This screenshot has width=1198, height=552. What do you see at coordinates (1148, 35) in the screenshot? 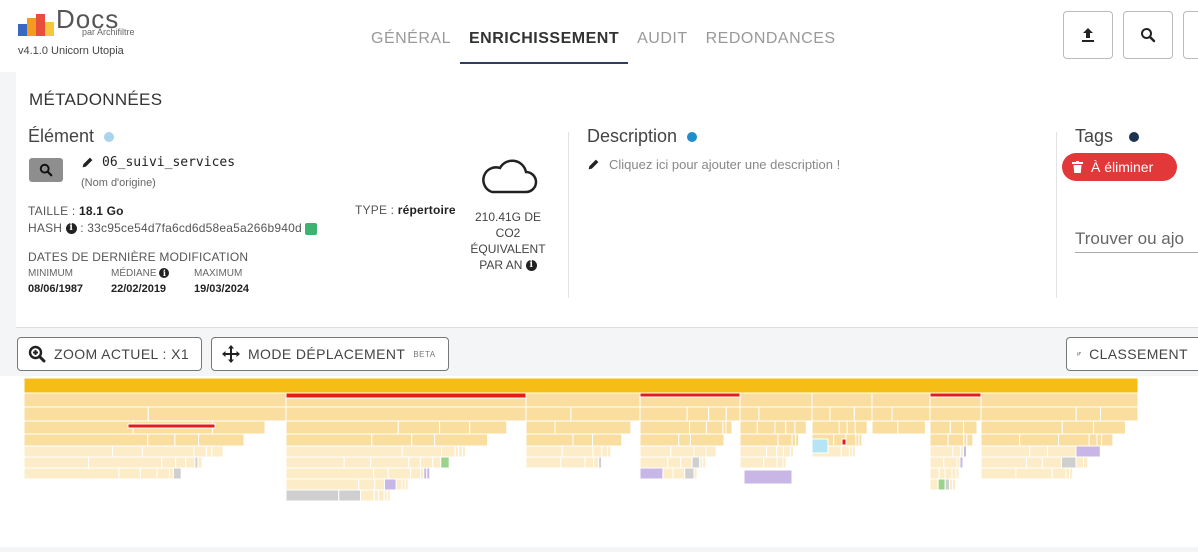
I see `search-button` at bounding box center [1148, 35].